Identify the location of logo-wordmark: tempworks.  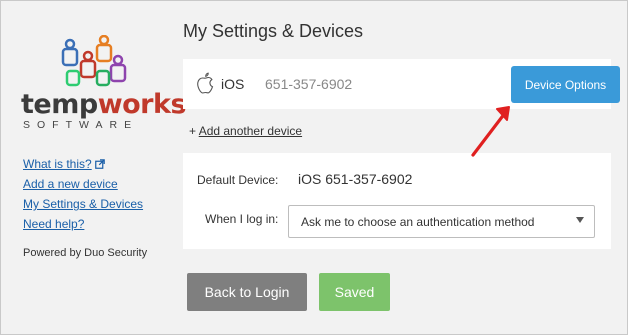
(104, 104).